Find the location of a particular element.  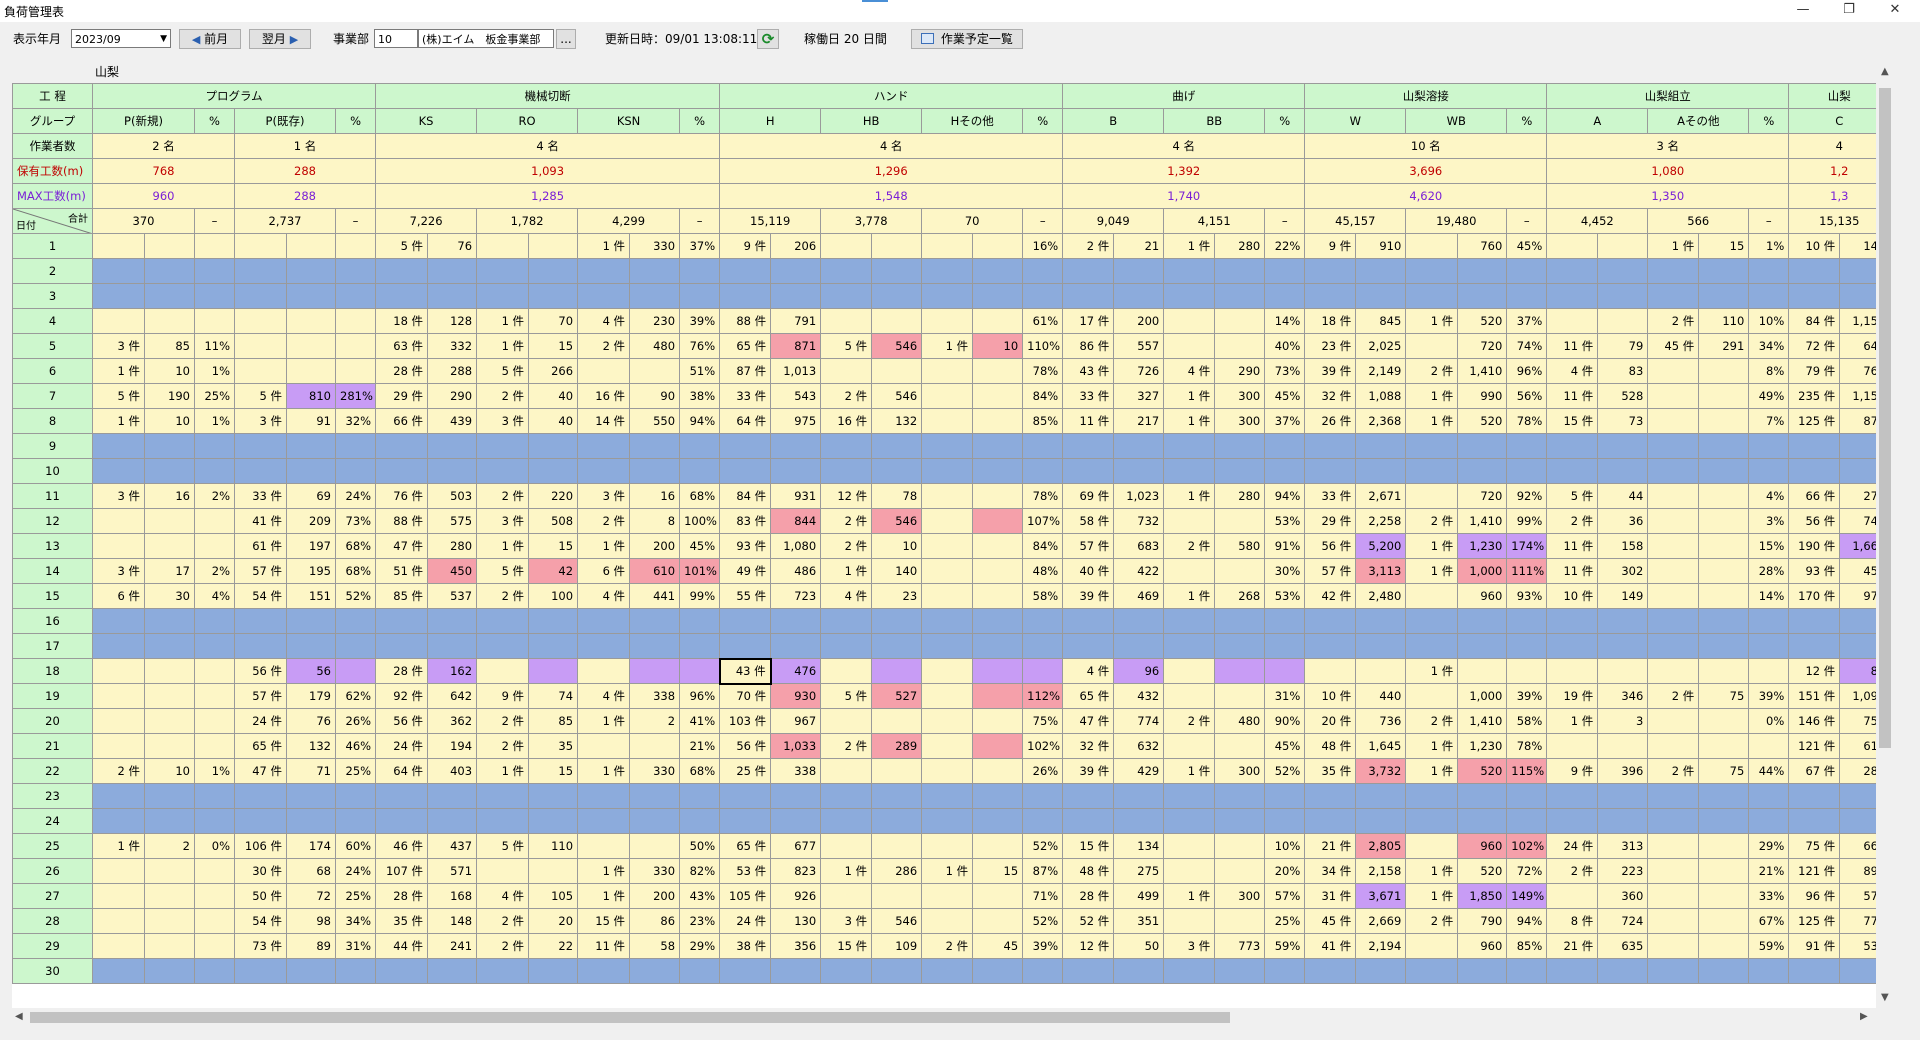

horizontal-scrollbar: ◀ ▶ is located at coordinates (944, 1017).